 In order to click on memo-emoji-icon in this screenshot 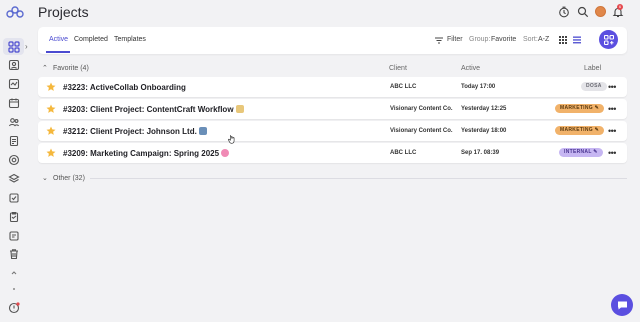, I will do `click(239, 109)`.